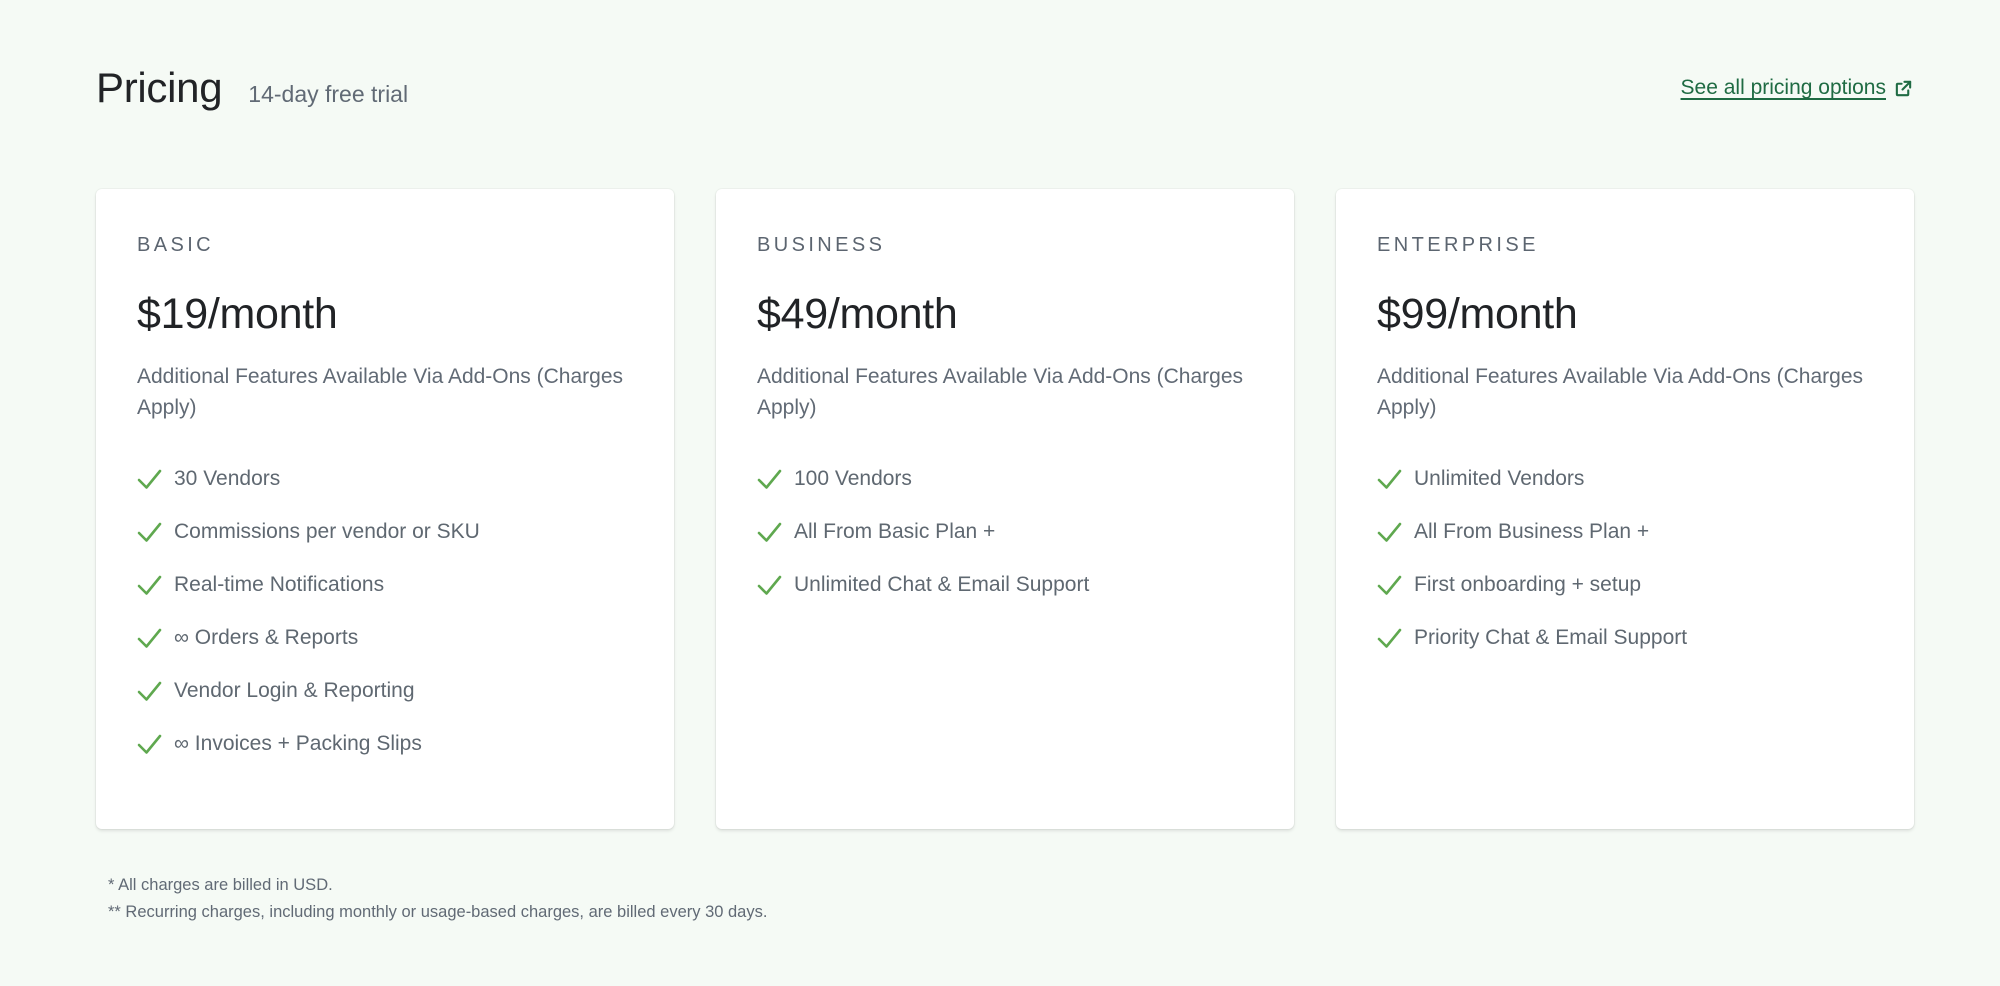 Image resolution: width=2000 pixels, height=986 pixels. What do you see at coordinates (328, 94) in the screenshot?
I see `free-trial-label: 14-day free trial` at bounding box center [328, 94].